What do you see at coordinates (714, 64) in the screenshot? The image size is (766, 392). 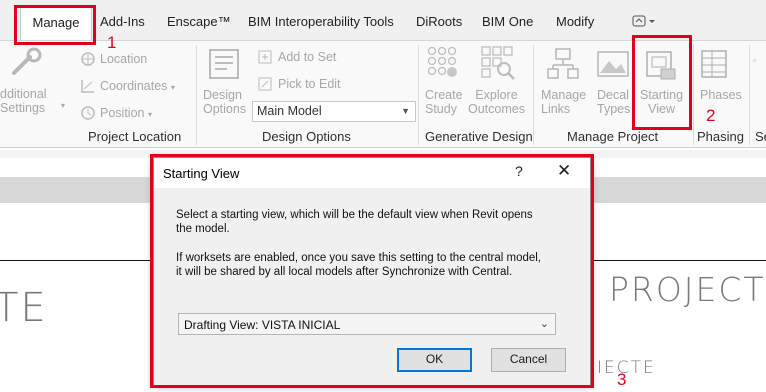 I see `phases-icon` at bounding box center [714, 64].